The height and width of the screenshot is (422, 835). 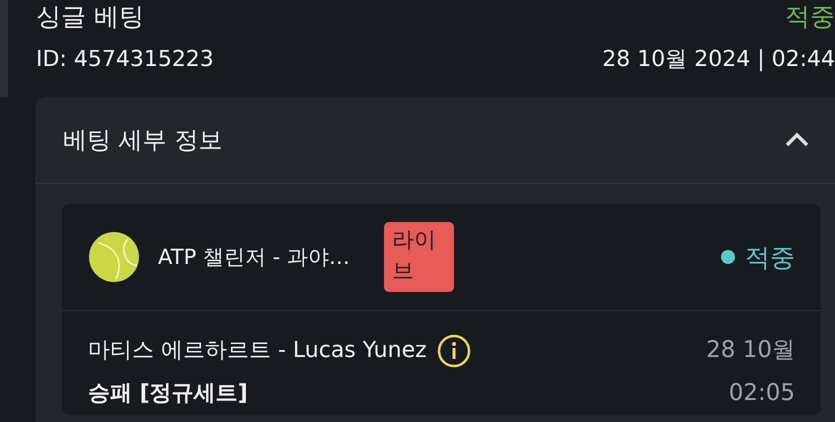 I want to click on event-date: 28 10월, so click(x=750, y=350).